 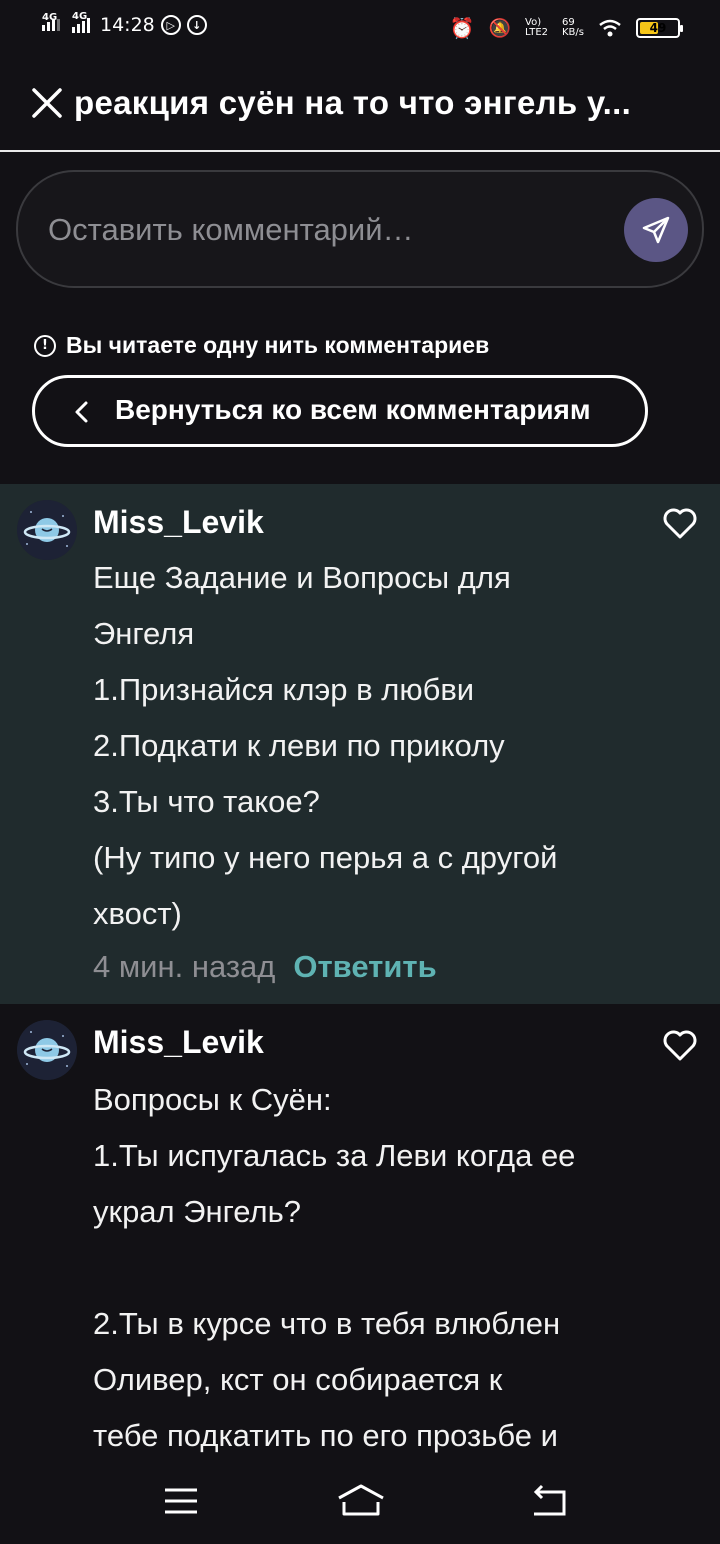 I want to click on wifi-icon, so click(x=610, y=28).